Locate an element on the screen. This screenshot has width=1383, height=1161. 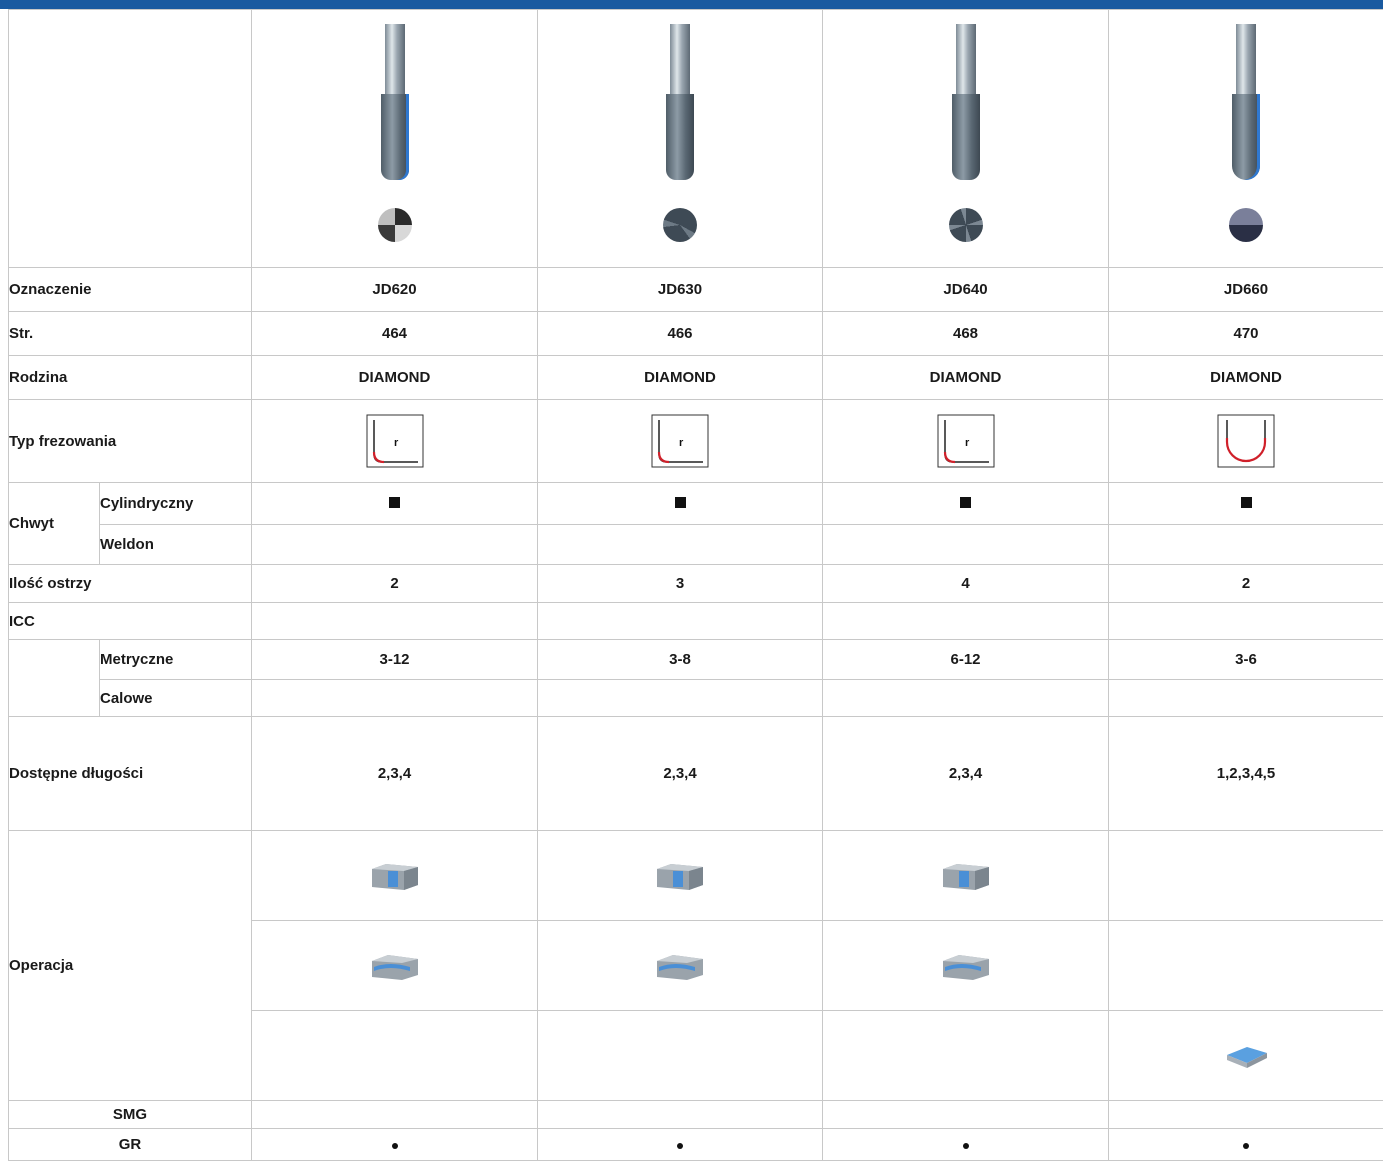
gr-label: GR is located at coordinates (130, 1145).